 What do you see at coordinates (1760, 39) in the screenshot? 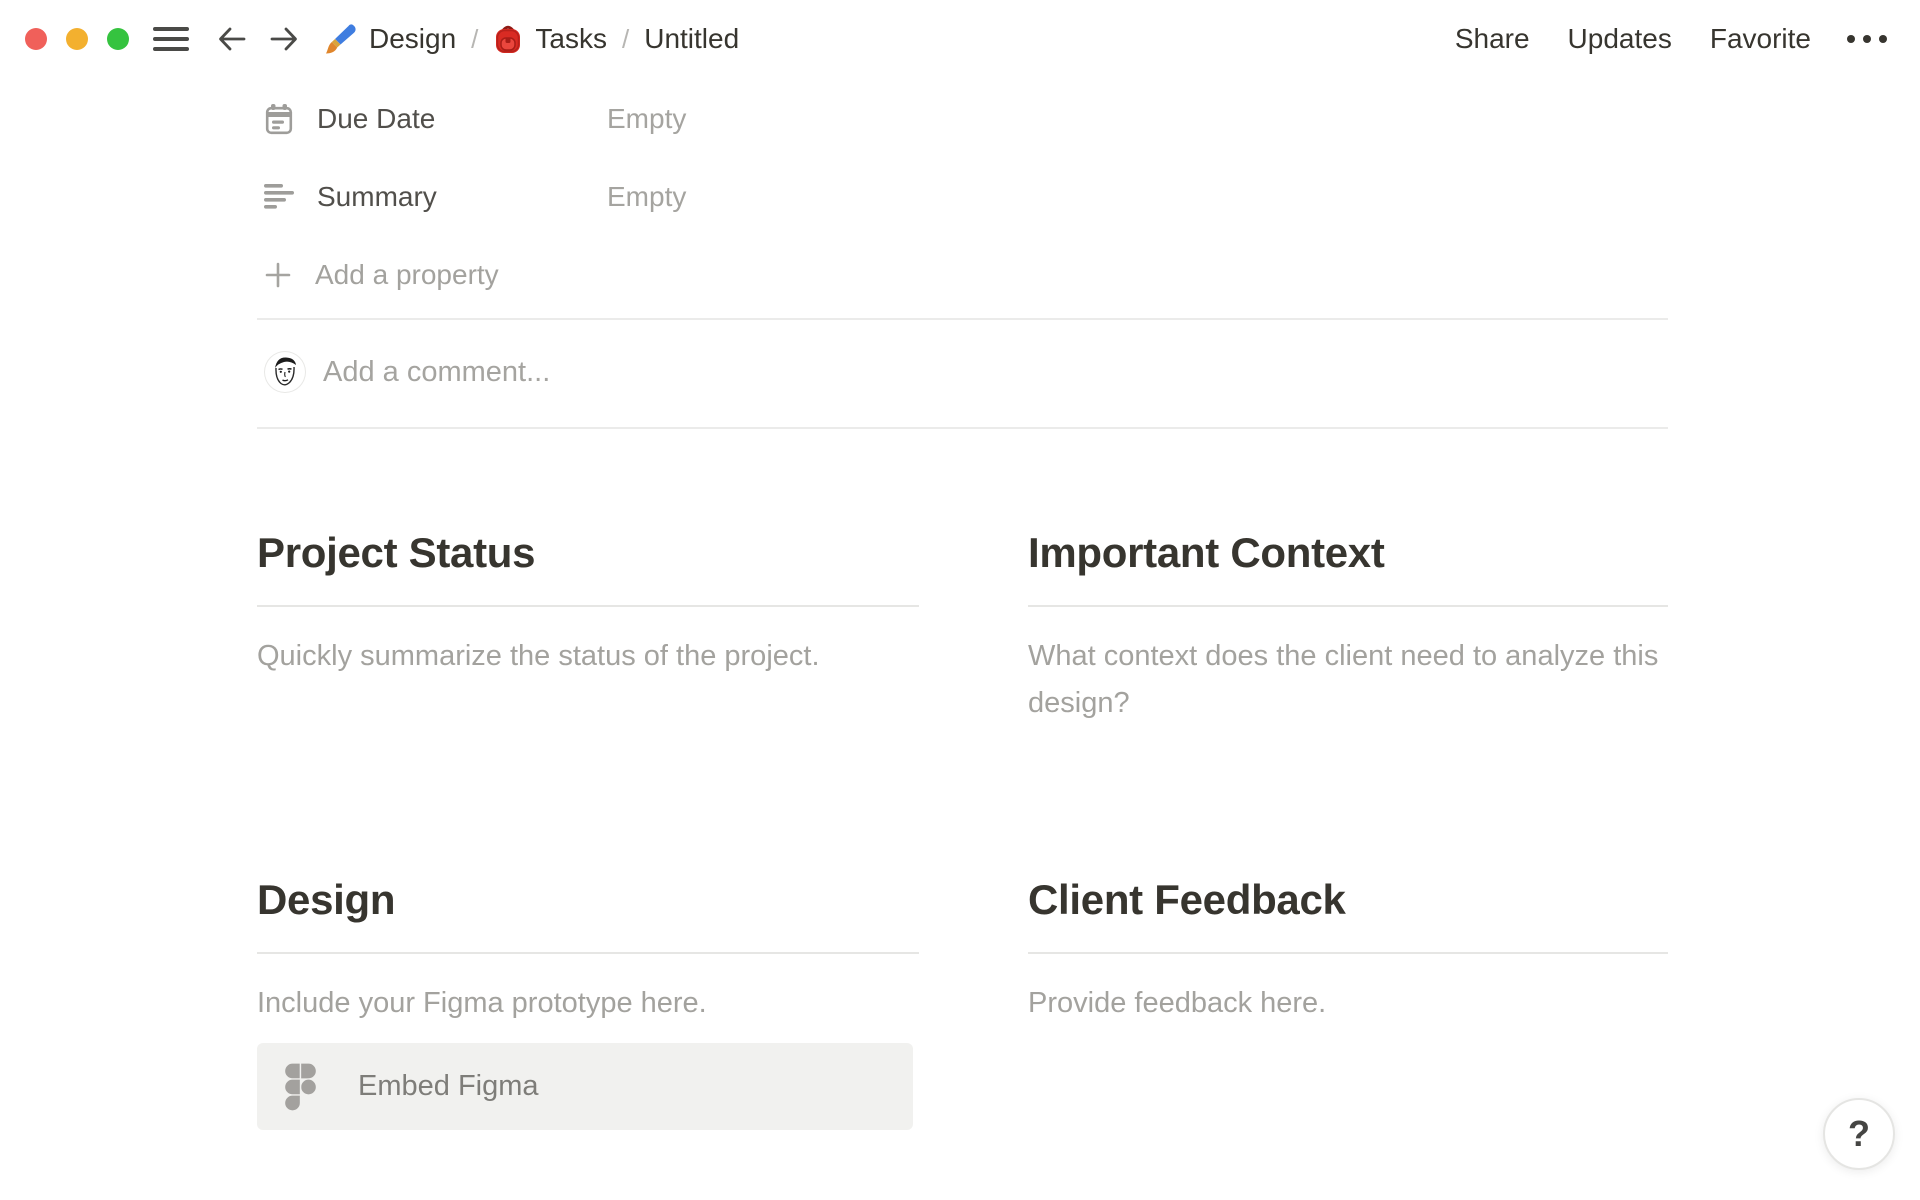
I see `favorite-button: Favorite` at bounding box center [1760, 39].